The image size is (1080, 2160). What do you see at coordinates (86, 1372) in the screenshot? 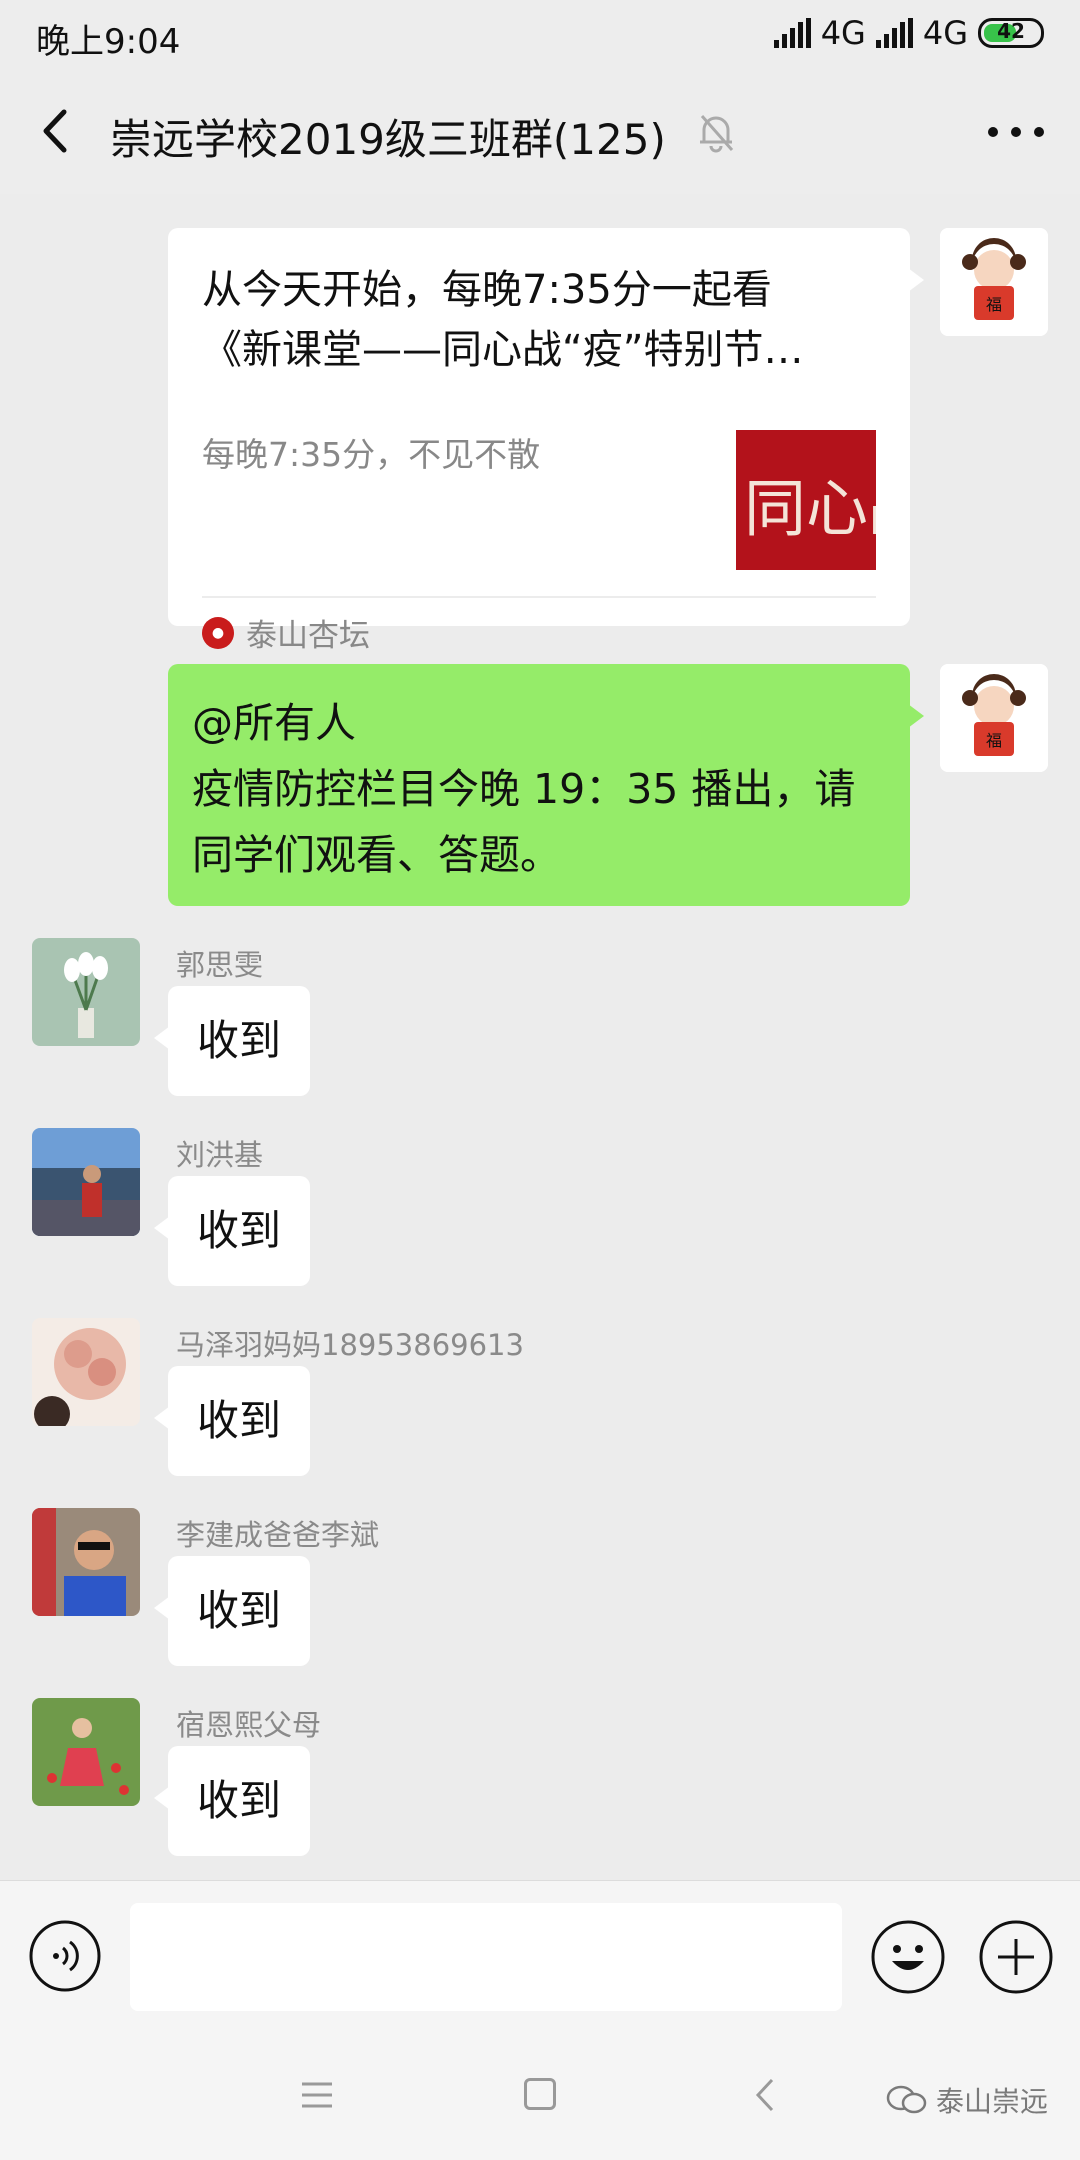
I see `avatar-ma-zeyu-mother` at bounding box center [86, 1372].